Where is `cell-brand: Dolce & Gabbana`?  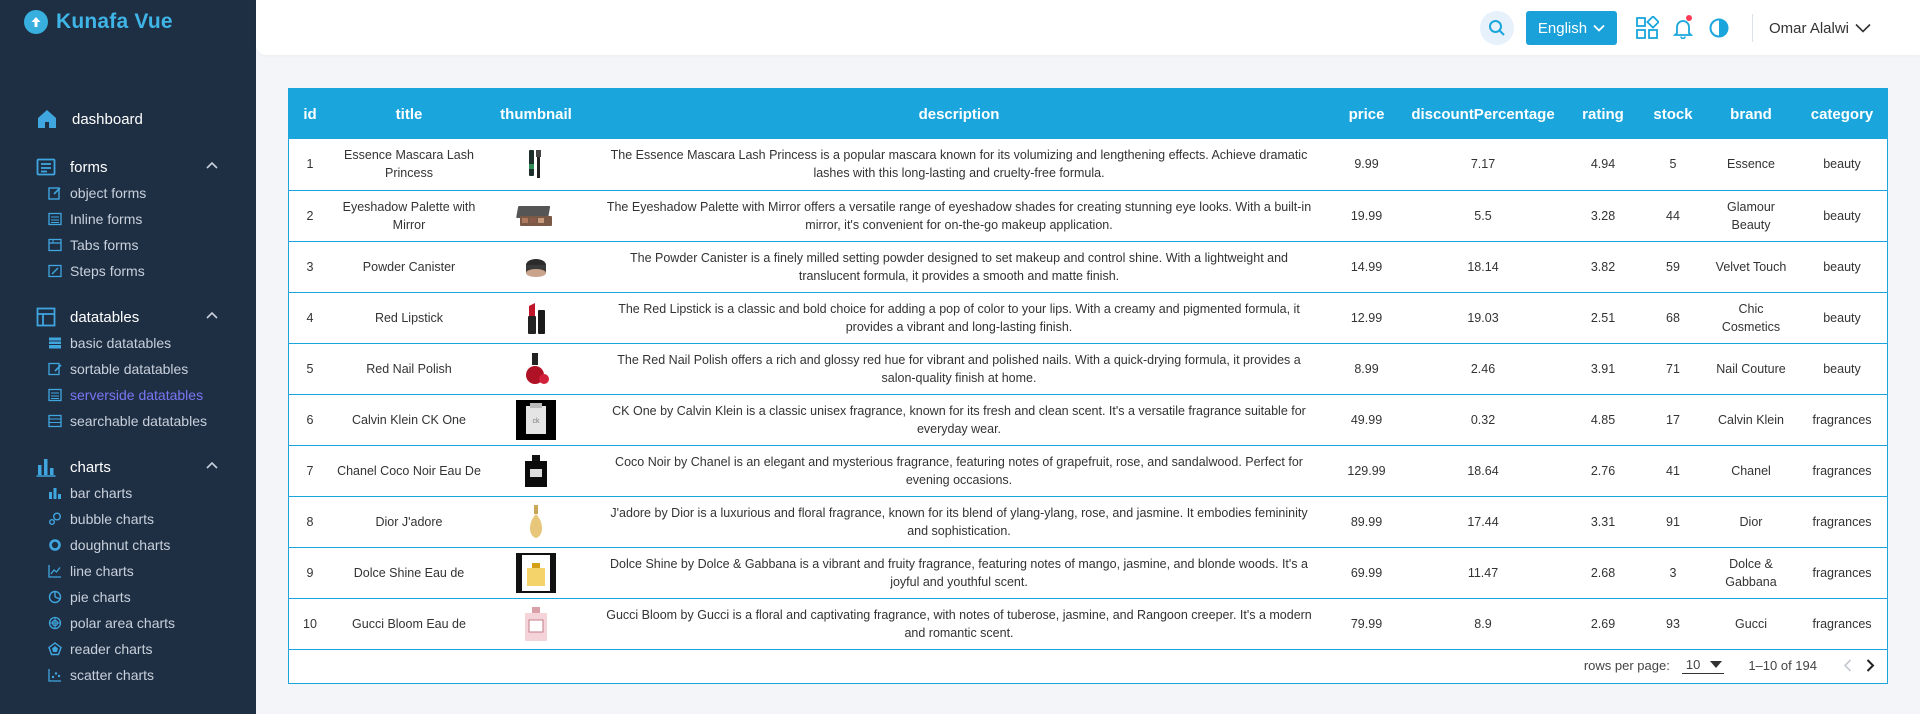 cell-brand: Dolce & Gabbana is located at coordinates (1751, 573).